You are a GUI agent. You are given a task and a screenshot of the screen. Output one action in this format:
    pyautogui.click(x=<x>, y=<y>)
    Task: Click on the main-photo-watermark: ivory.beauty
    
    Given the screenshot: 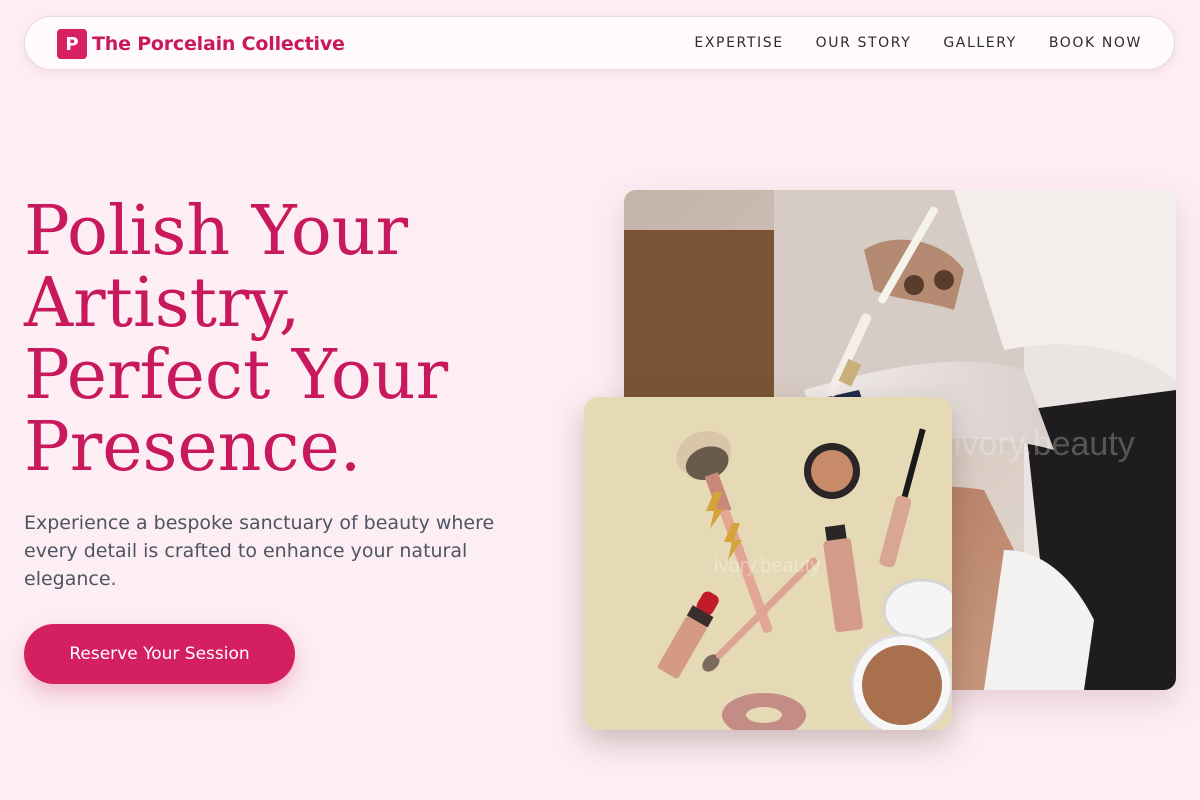 What is the action you would take?
    pyautogui.click(x=1044, y=444)
    